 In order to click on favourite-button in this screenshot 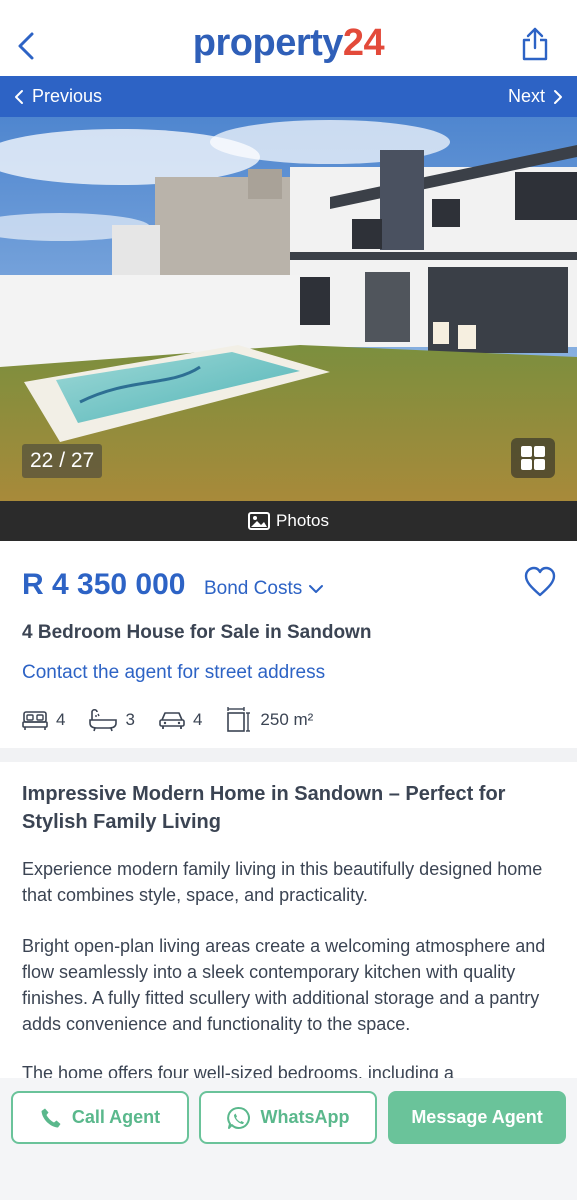, I will do `click(540, 582)`.